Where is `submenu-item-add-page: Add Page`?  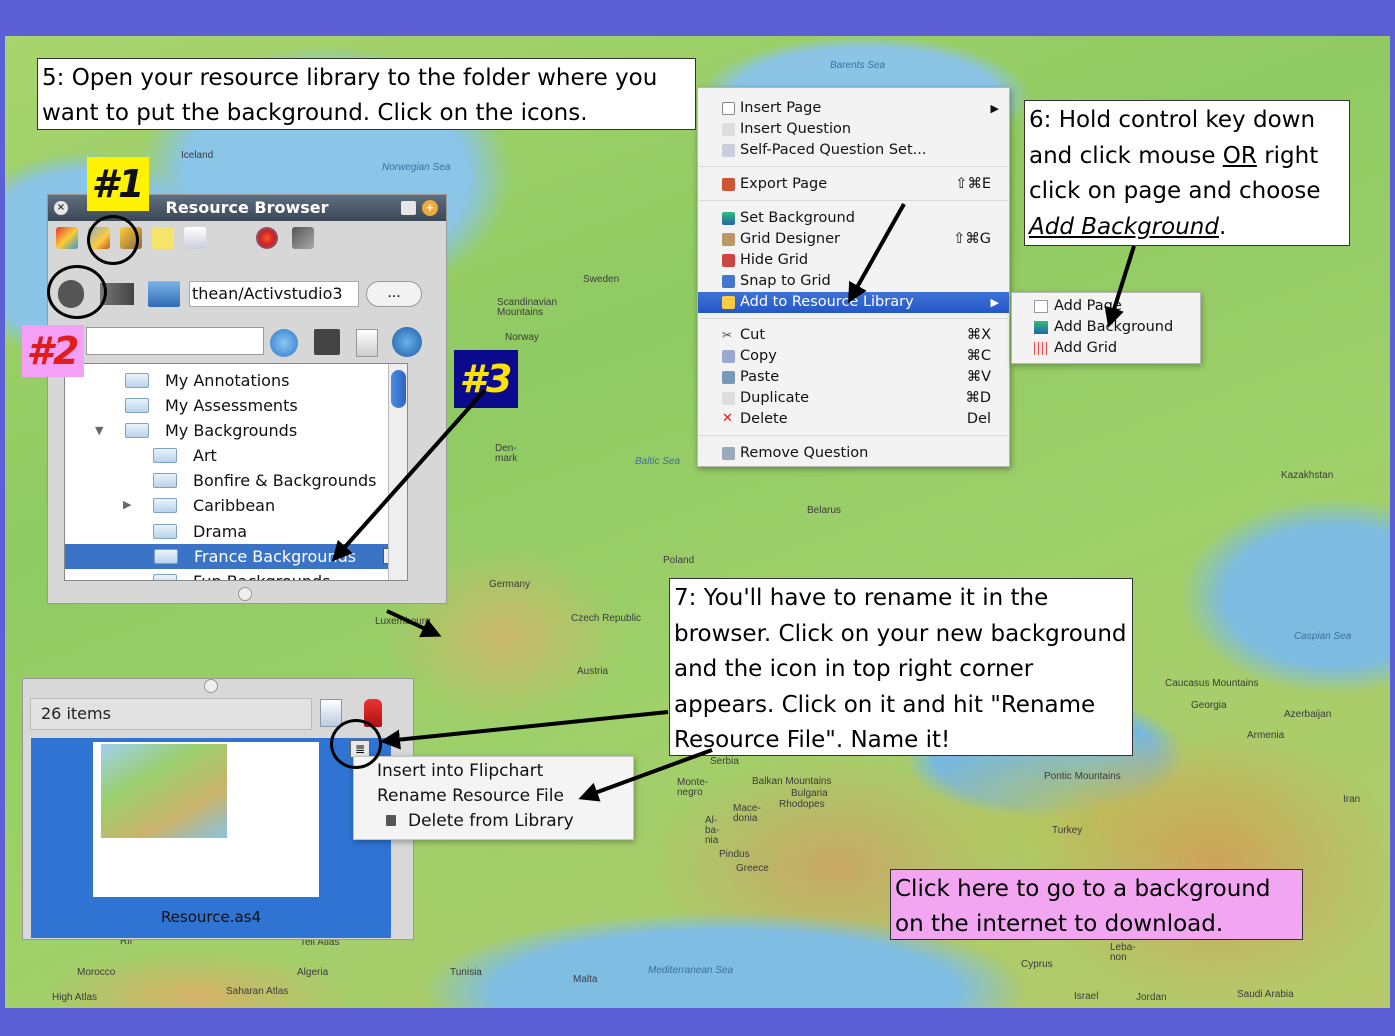
submenu-item-add-page: Add Page is located at coordinates (1106, 306).